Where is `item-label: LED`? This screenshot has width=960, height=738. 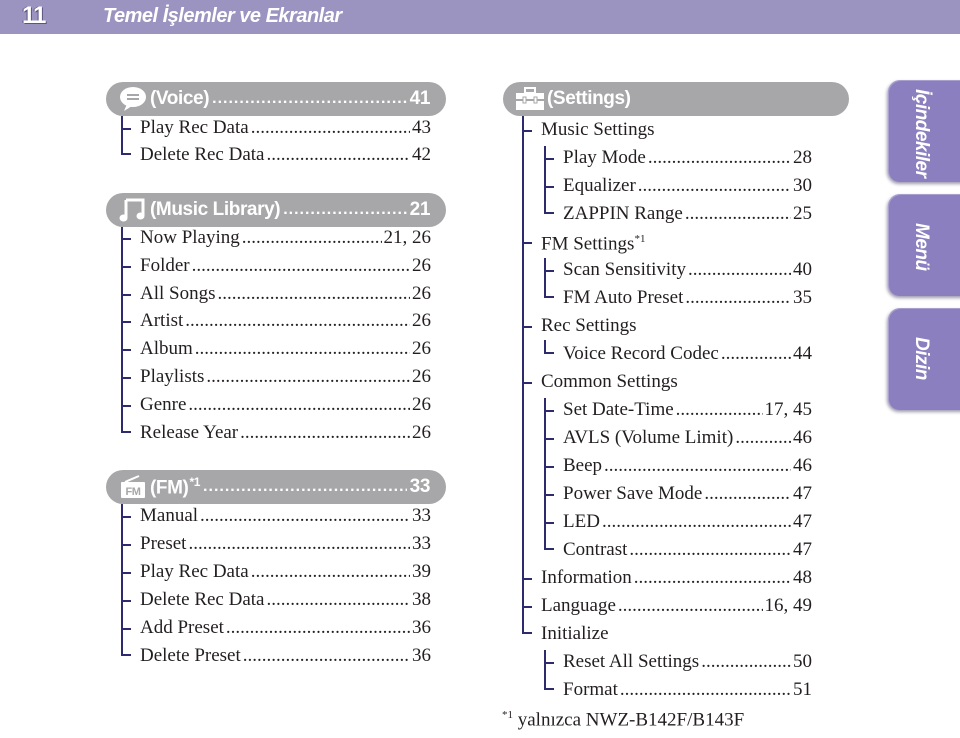
item-label: LED is located at coordinates (581, 522).